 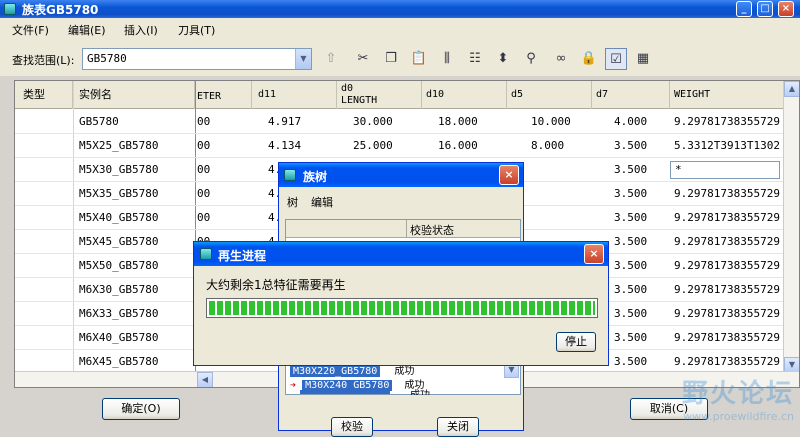 I want to click on search-scope-select: GB5780 ▼, so click(x=197, y=59).